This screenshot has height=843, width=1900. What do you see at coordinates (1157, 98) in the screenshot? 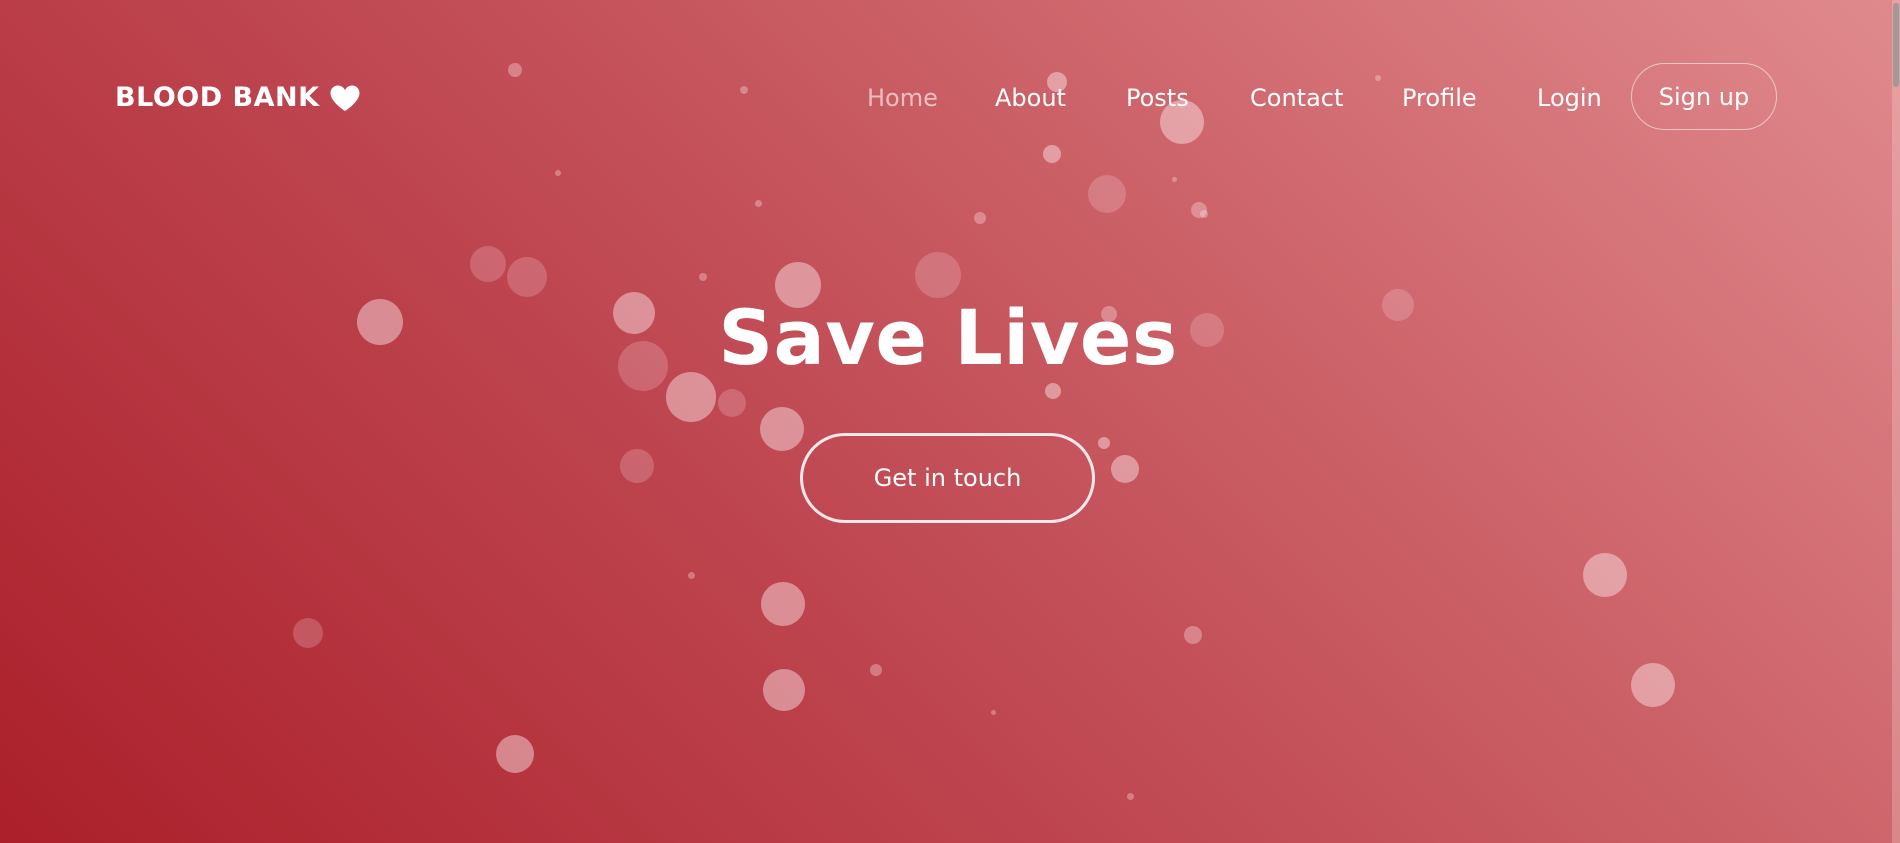
I see `nav-posts: Posts` at bounding box center [1157, 98].